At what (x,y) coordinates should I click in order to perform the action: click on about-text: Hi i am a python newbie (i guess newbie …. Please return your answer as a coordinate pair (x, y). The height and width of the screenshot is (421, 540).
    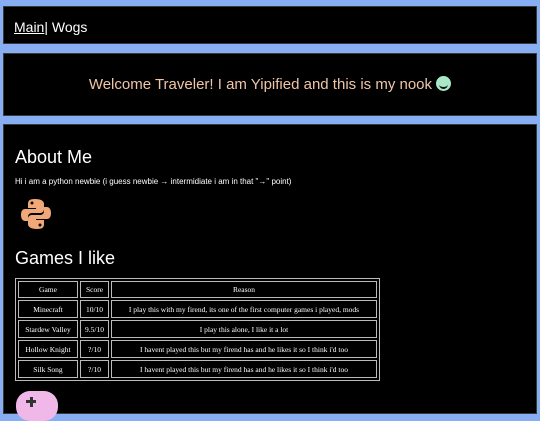
    Looking at the image, I should click on (153, 181).